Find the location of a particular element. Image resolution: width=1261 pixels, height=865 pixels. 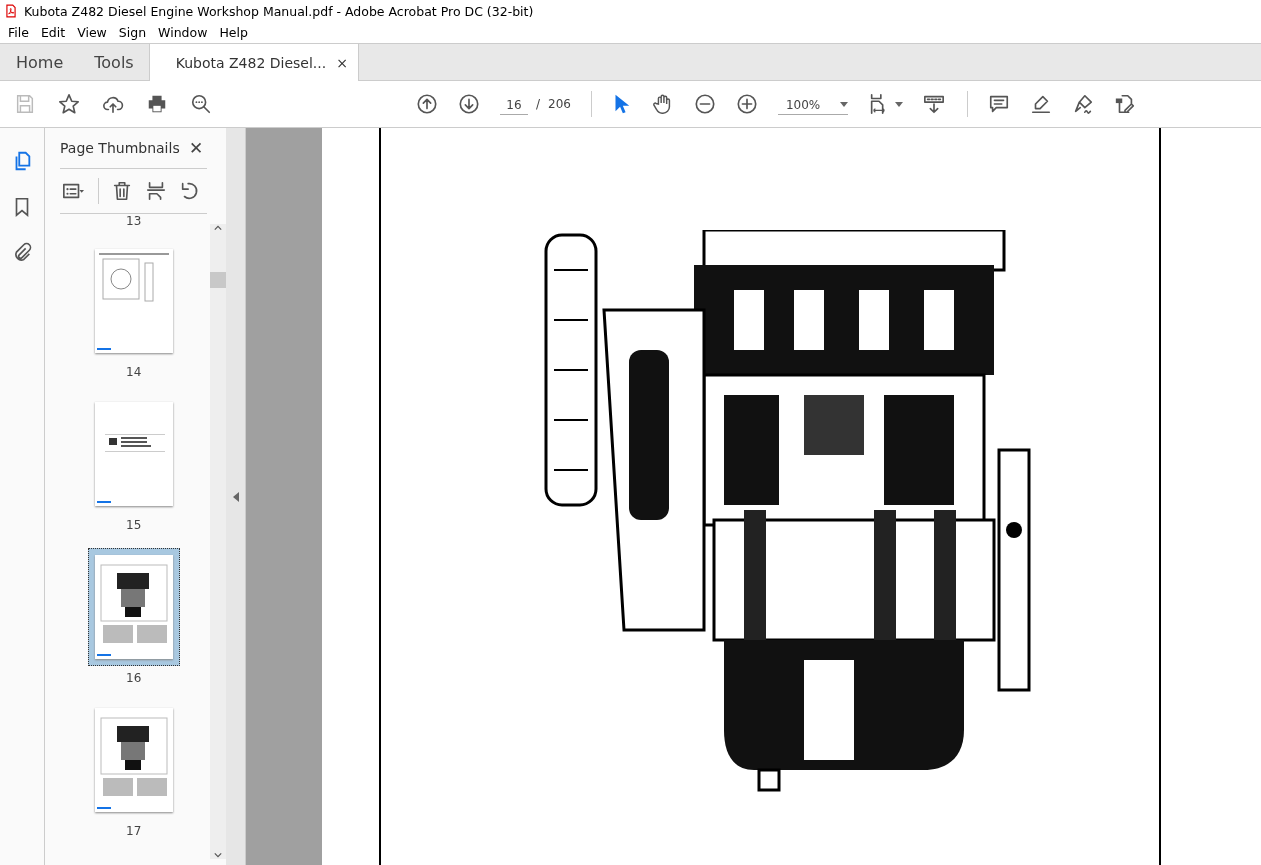

scroll-down-icon is located at coordinates (218, 855).